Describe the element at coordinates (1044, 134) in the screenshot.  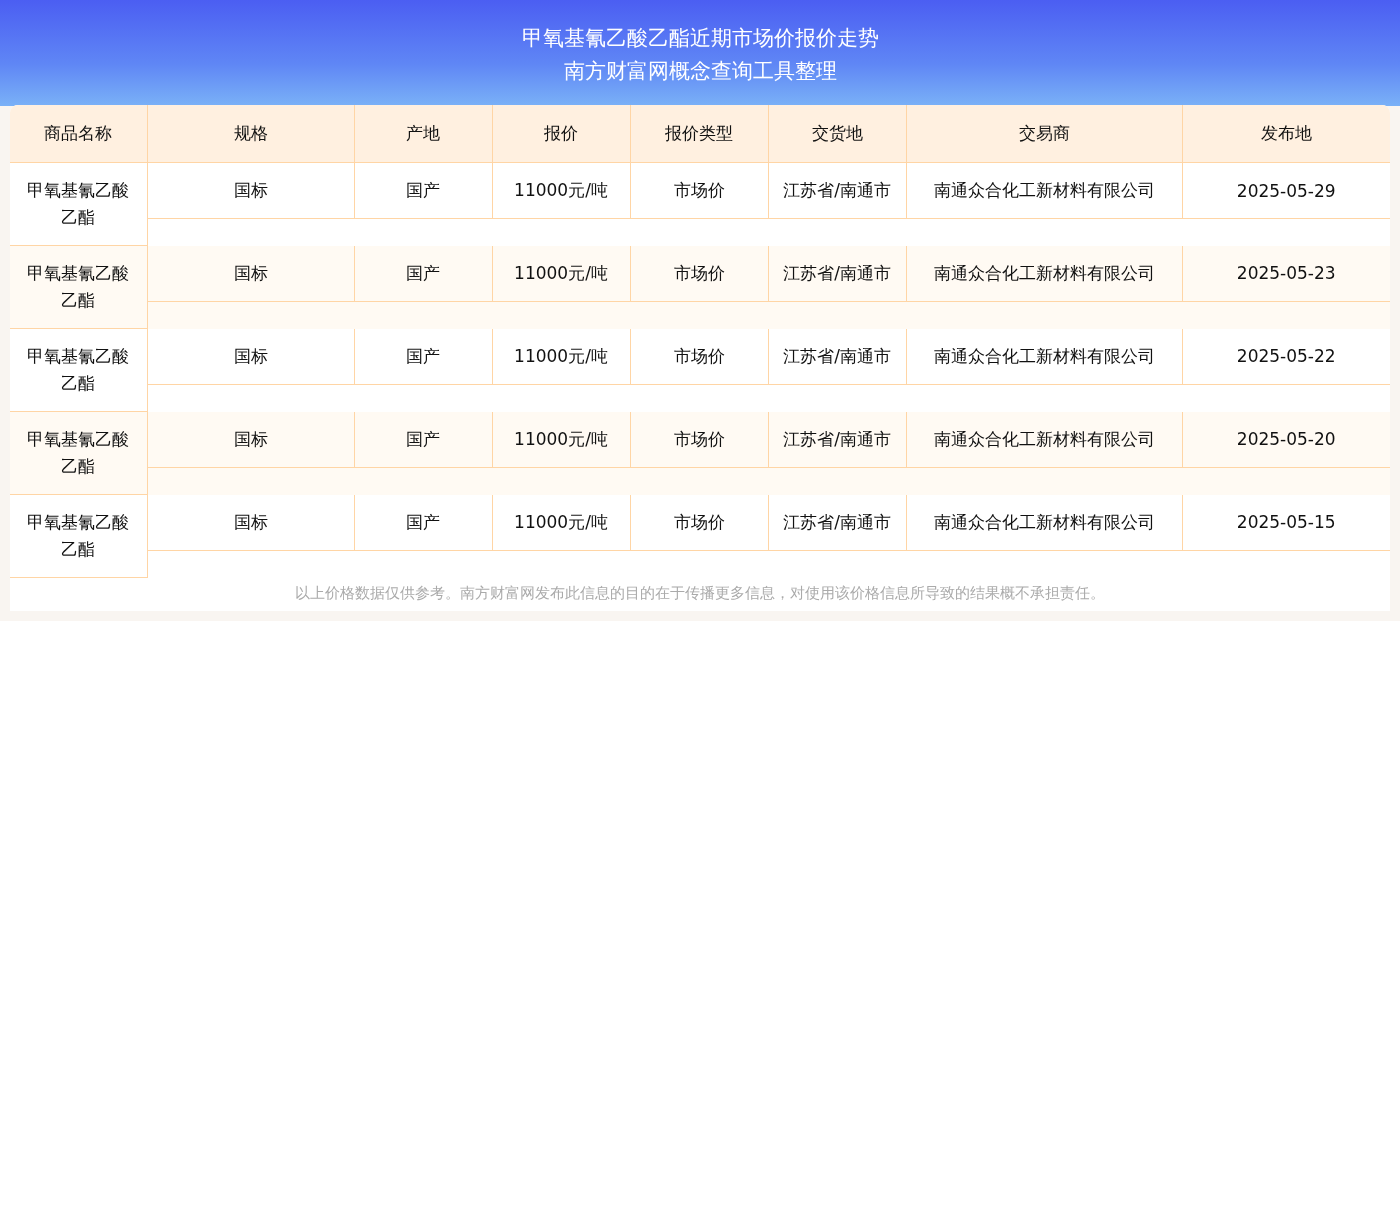
I see `column-header: 交易商` at that location.